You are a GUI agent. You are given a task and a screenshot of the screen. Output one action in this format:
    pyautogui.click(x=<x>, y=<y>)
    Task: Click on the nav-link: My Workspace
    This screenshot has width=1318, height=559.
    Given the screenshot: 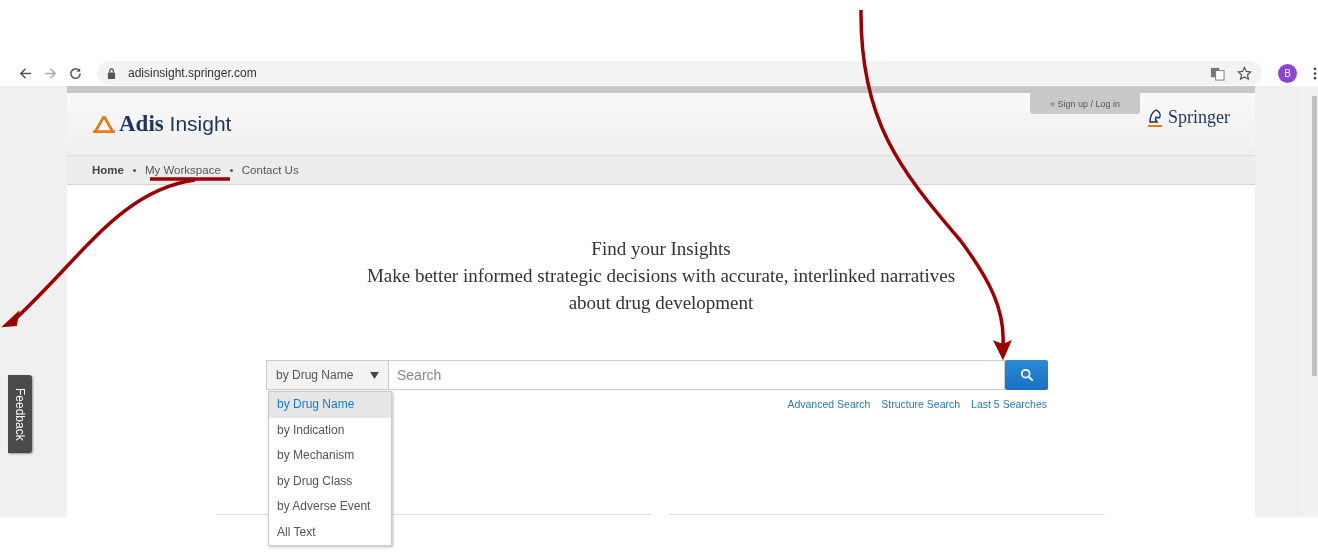 What is the action you would take?
    pyautogui.click(x=182, y=170)
    